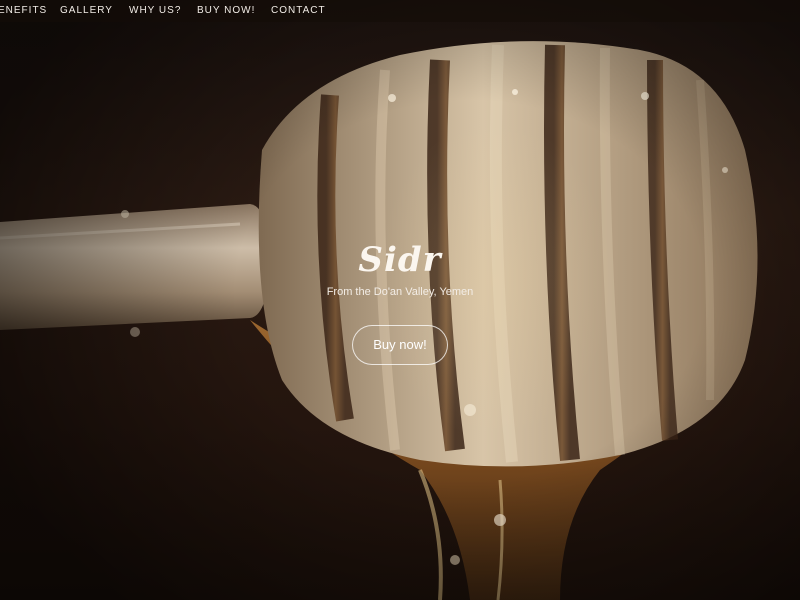 The image size is (800, 600). I want to click on hero-subtitle: From the Do'an Valley, Yemen, so click(400, 292).